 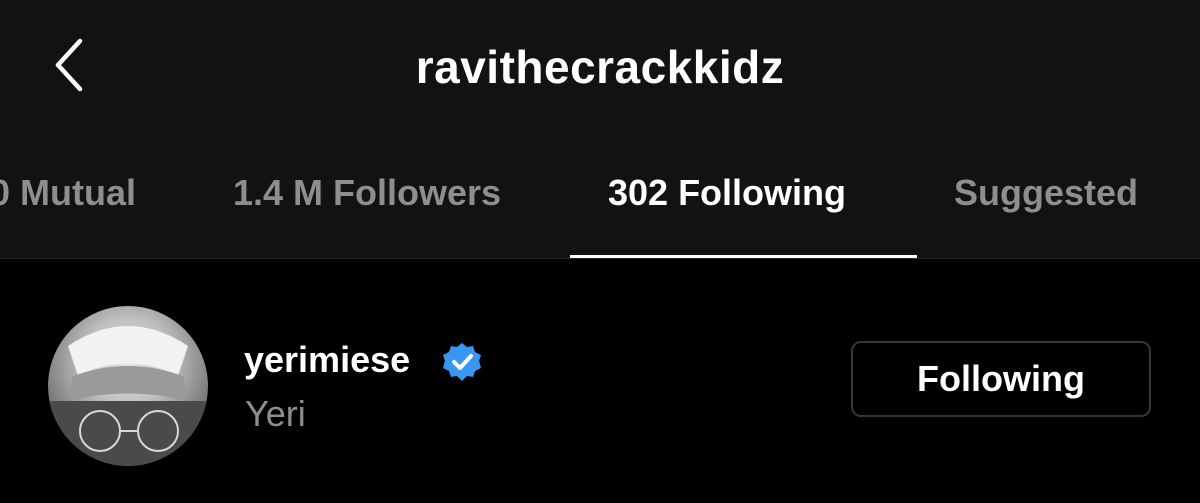 I want to click on tab-mutual: 0 Mutual, so click(x=68, y=193).